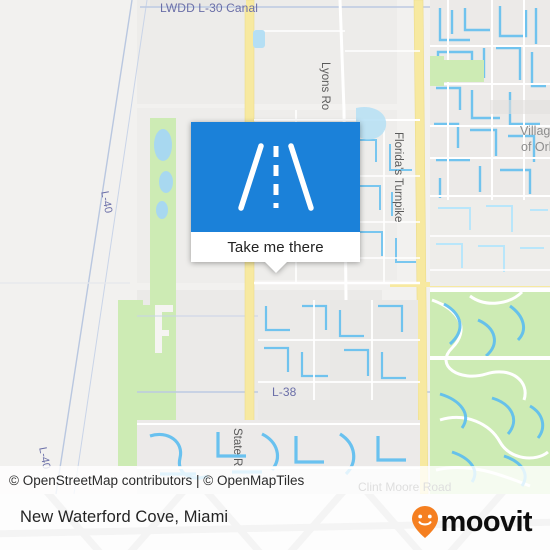 The image size is (550, 550). What do you see at coordinates (325, 86) in the screenshot?
I see `map-label-lyons-road: Lyons Ro` at bounding box center [325, 86].